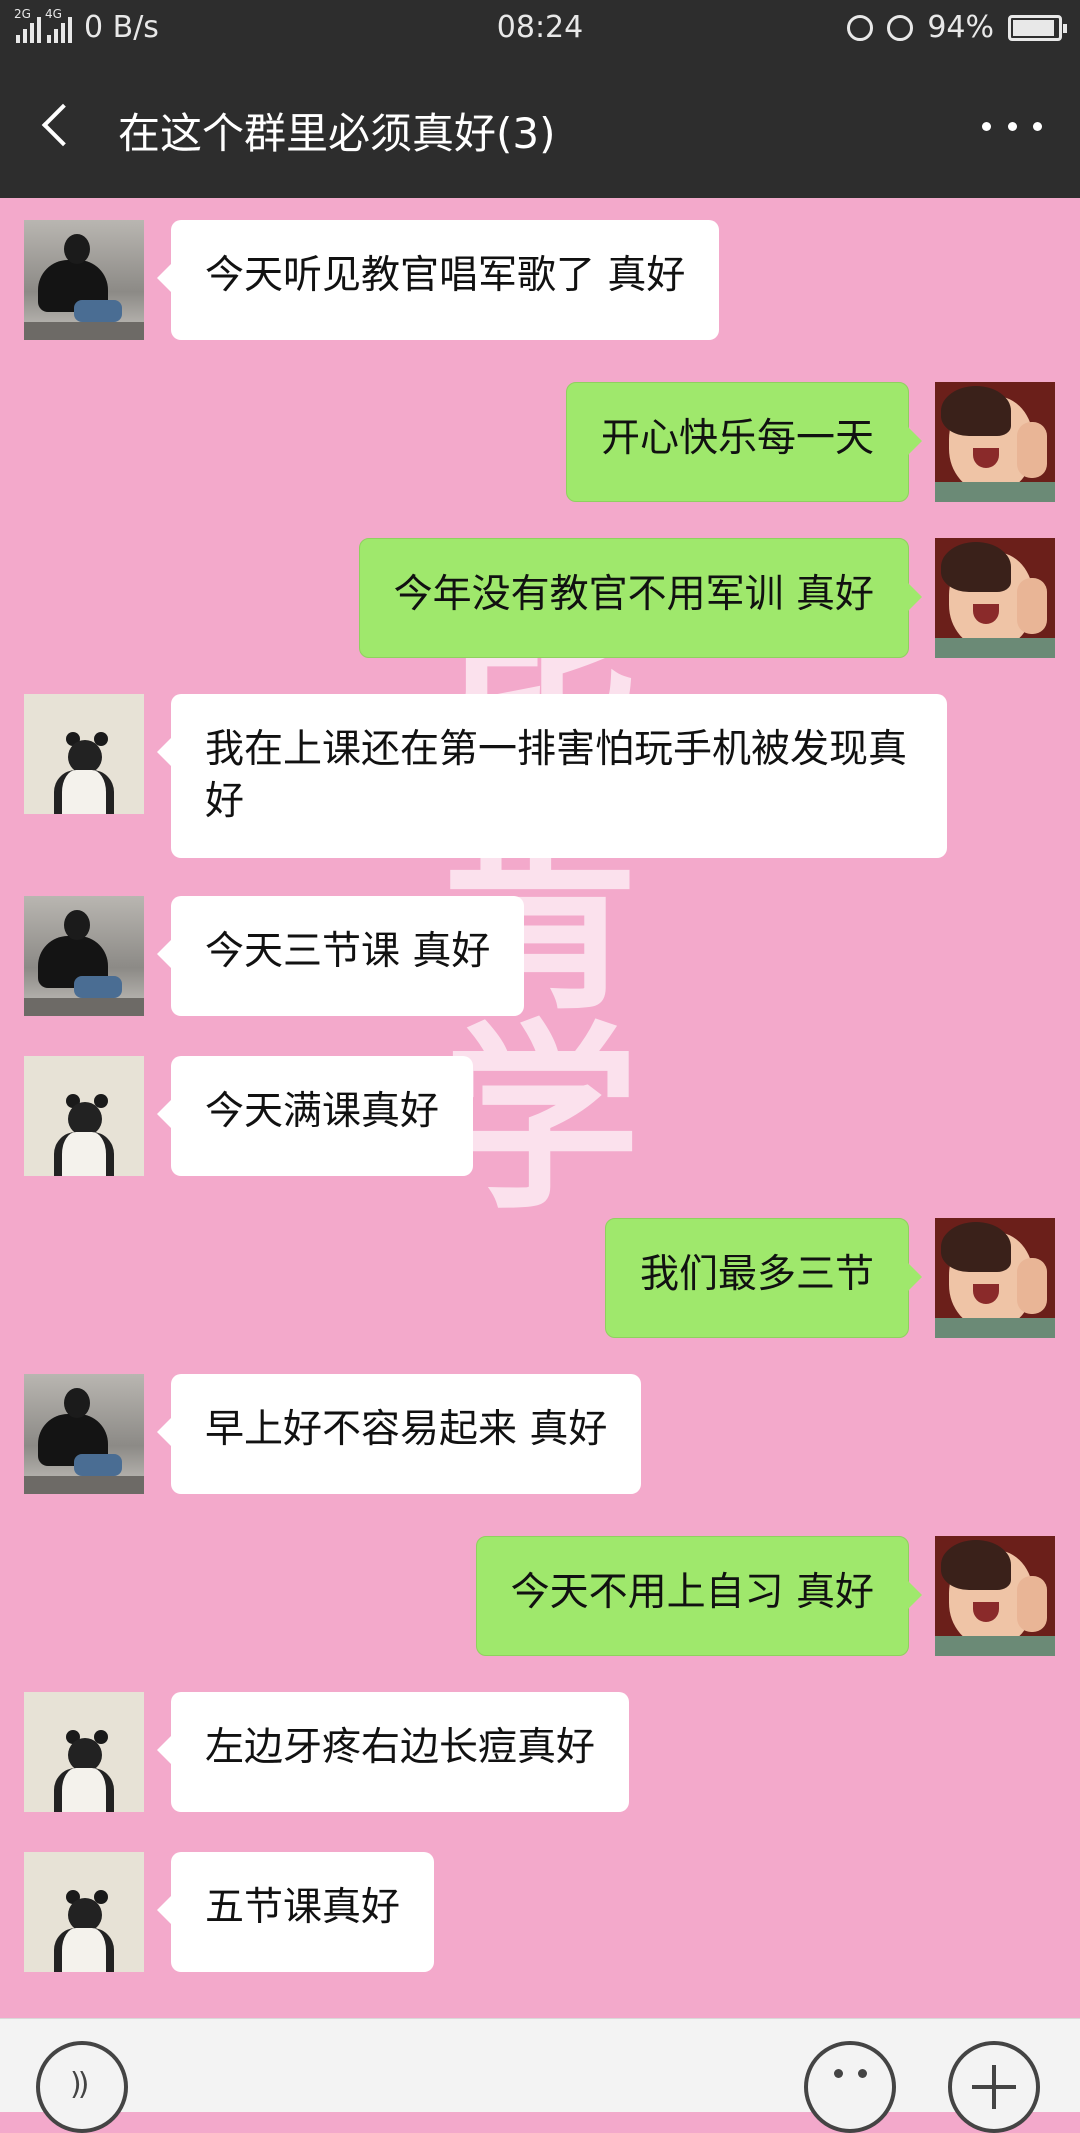 This screenshot has width=1080, height=2133. I want to click on message-bubble: 今天三节课 真好, so click(340, 956).